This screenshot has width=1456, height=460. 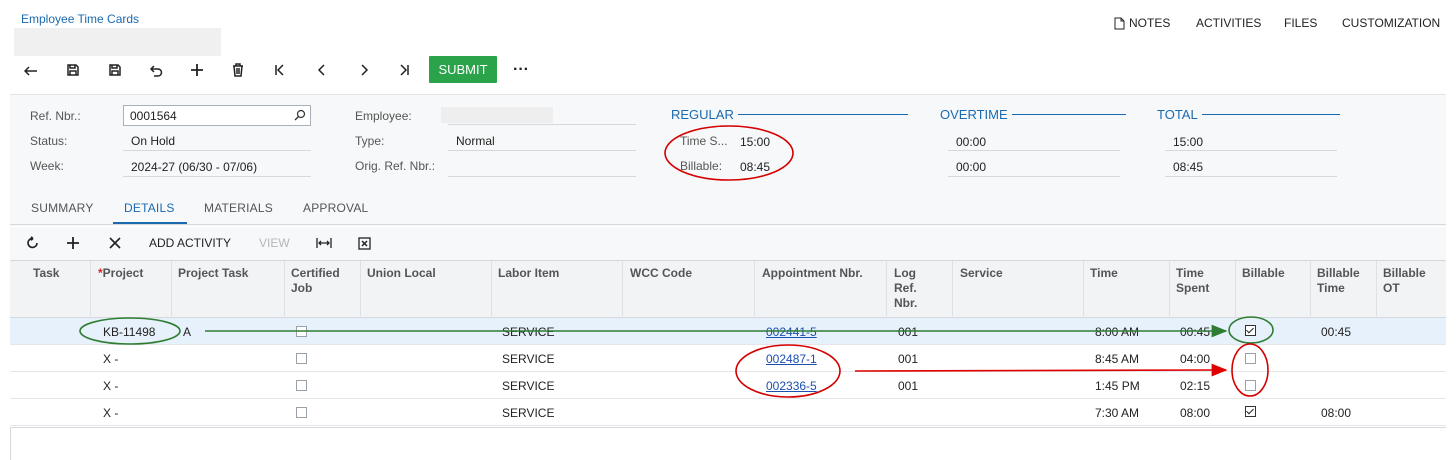 I want to click on delete-button, so click(x=238, y=70).